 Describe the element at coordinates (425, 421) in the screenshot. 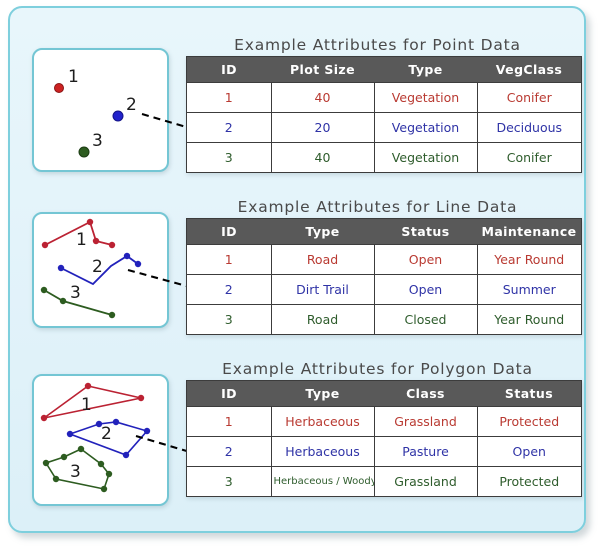

I see `polygon-r1-class: Grassland` at that location.